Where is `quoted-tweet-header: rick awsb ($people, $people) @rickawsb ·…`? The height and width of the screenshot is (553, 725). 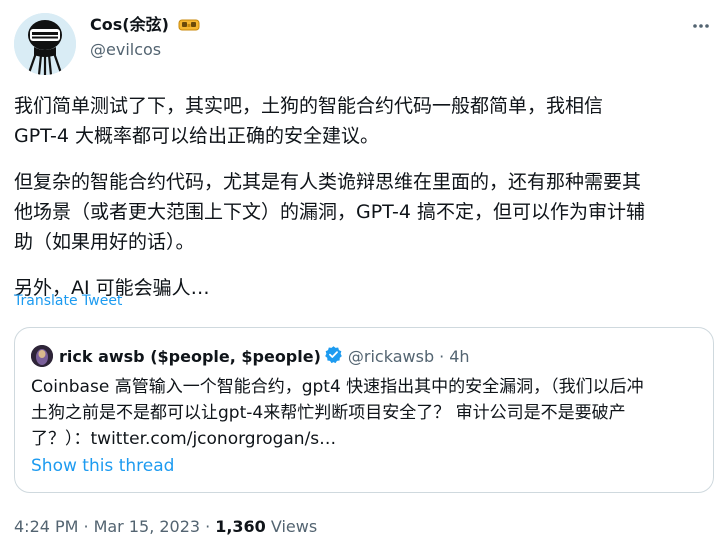 quoted-tweet-header: rick awsb ($people, $people) @rickawsb ·… is located at coordinates (250, 356).